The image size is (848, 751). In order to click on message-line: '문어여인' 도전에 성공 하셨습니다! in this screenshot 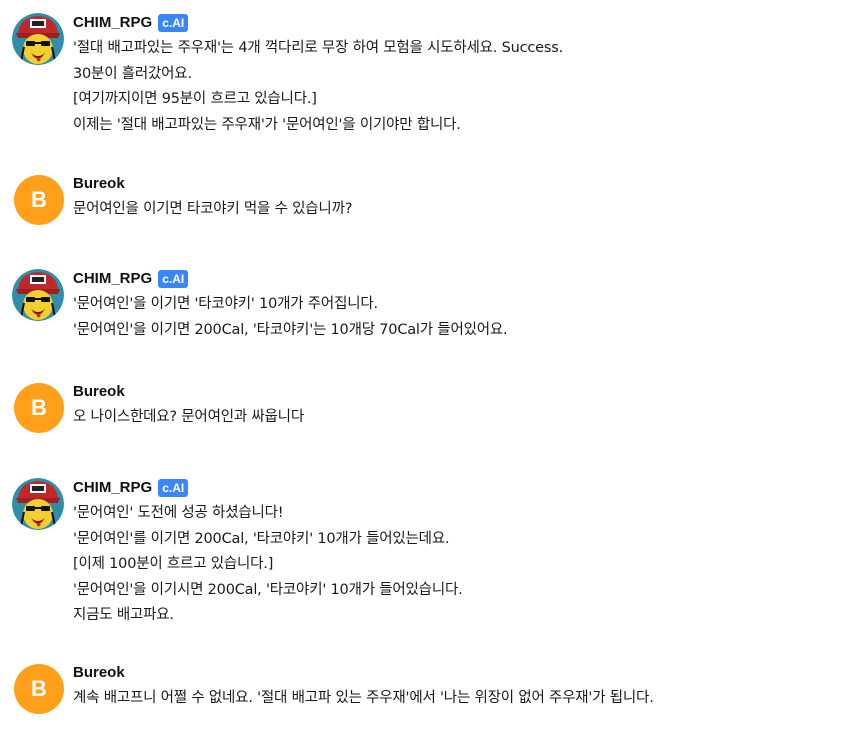, I will do `click(178, 513)`.